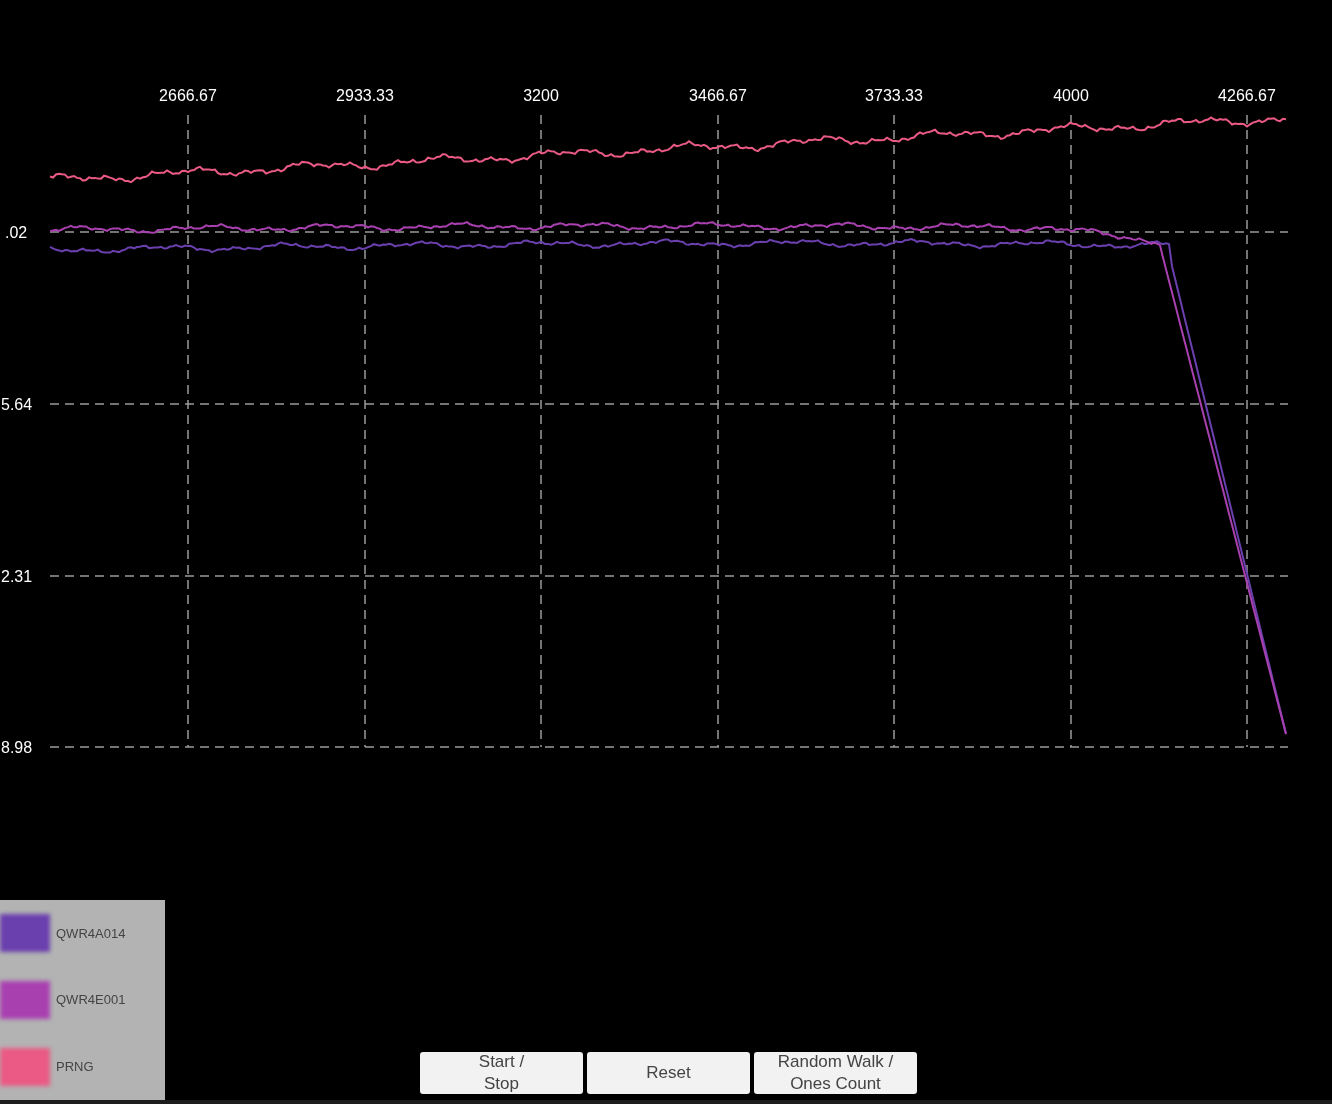  I want to click on control-button: Reset, so click(668, 1073).